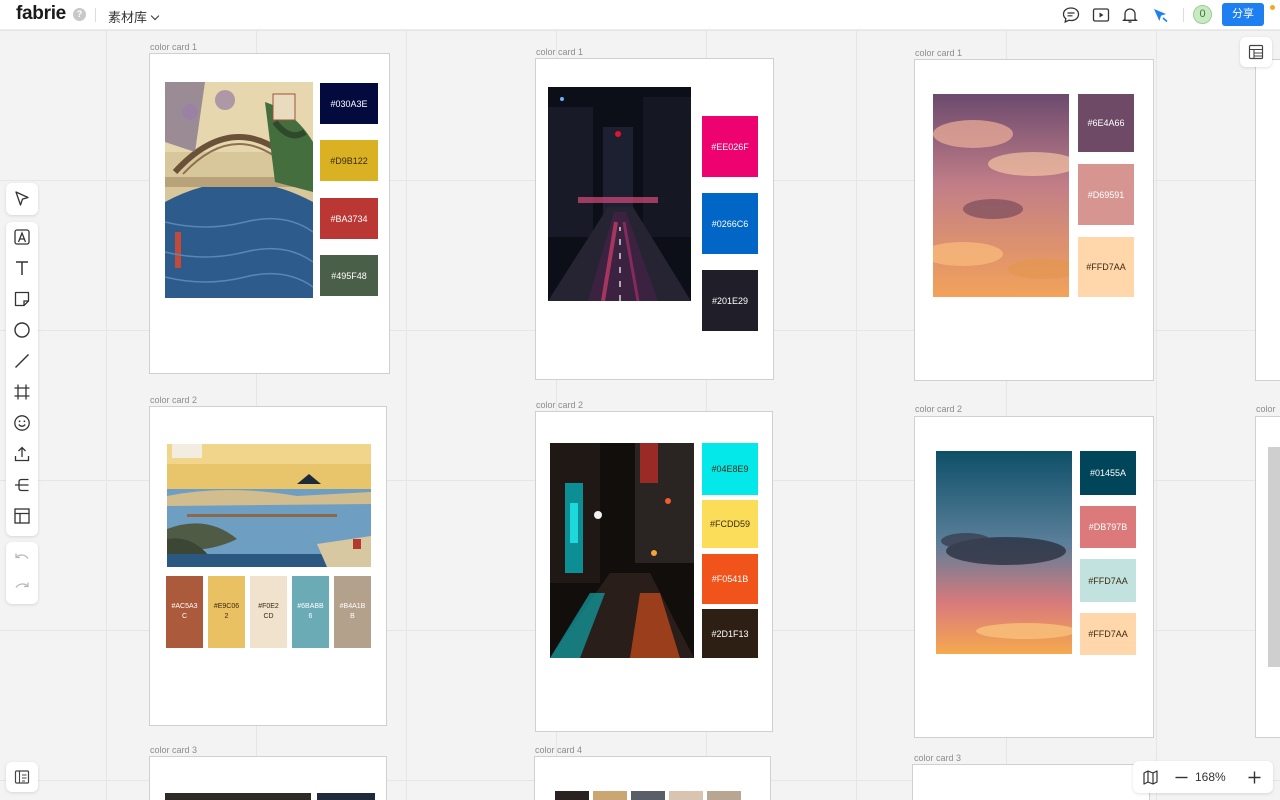  I want to click on color-card-frame: #04E8E9 #FCDD59 #F0541B #2D1F13, so click(654, 571).